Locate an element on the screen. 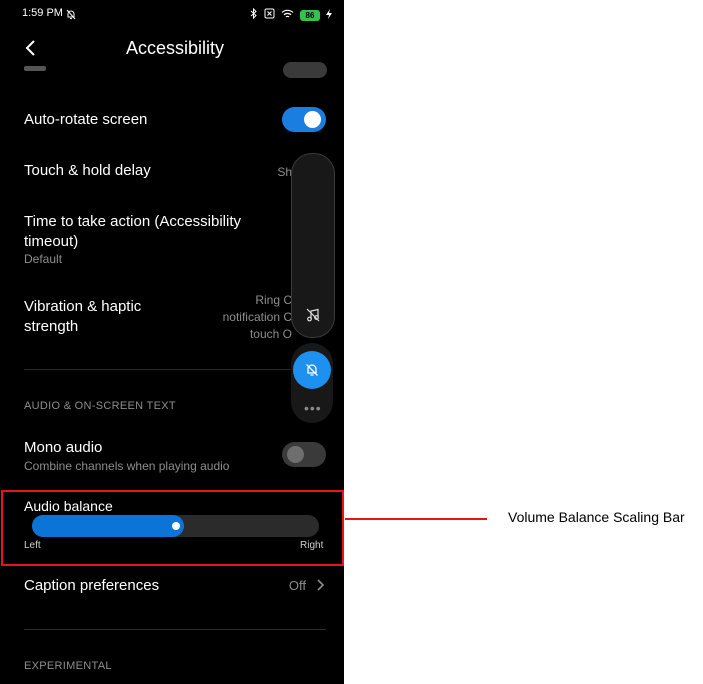 This screenshot has width=703, height=684. timeout-value: Default is located at coordinates (43, 259).